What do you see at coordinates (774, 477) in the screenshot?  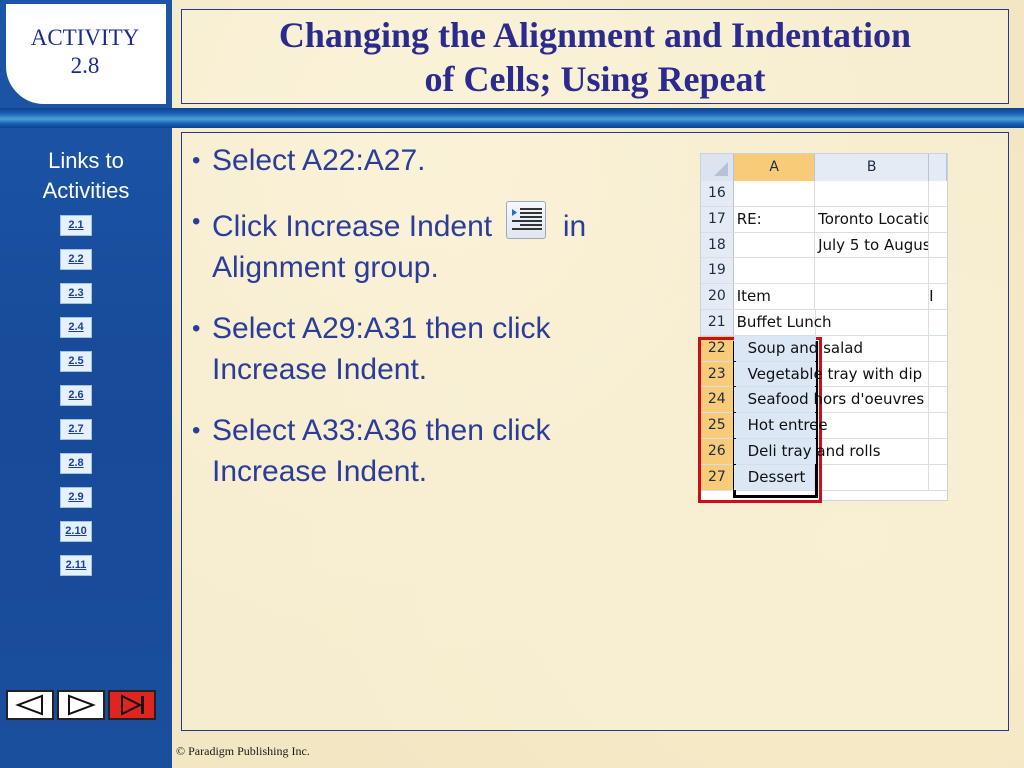 I see `cell-a: Dessert` at bounding box center [774, 477].